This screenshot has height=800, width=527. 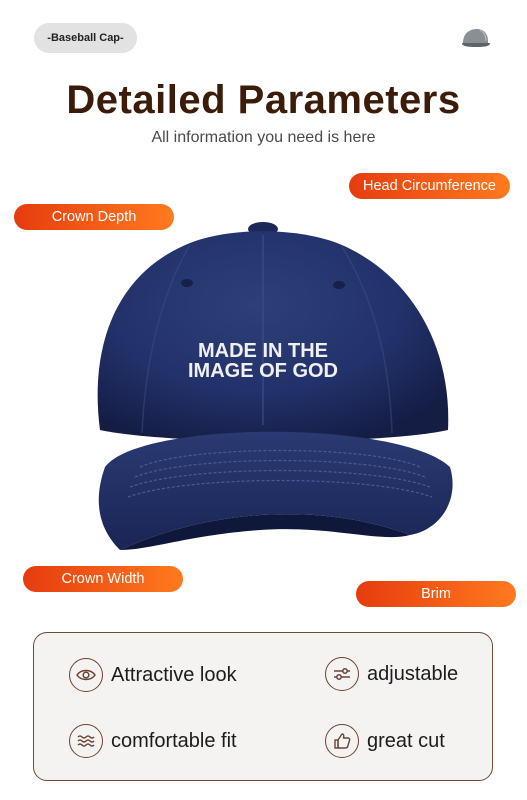 I want to click on tag-crown-width: Crown Width, so click(x=103, y=579).